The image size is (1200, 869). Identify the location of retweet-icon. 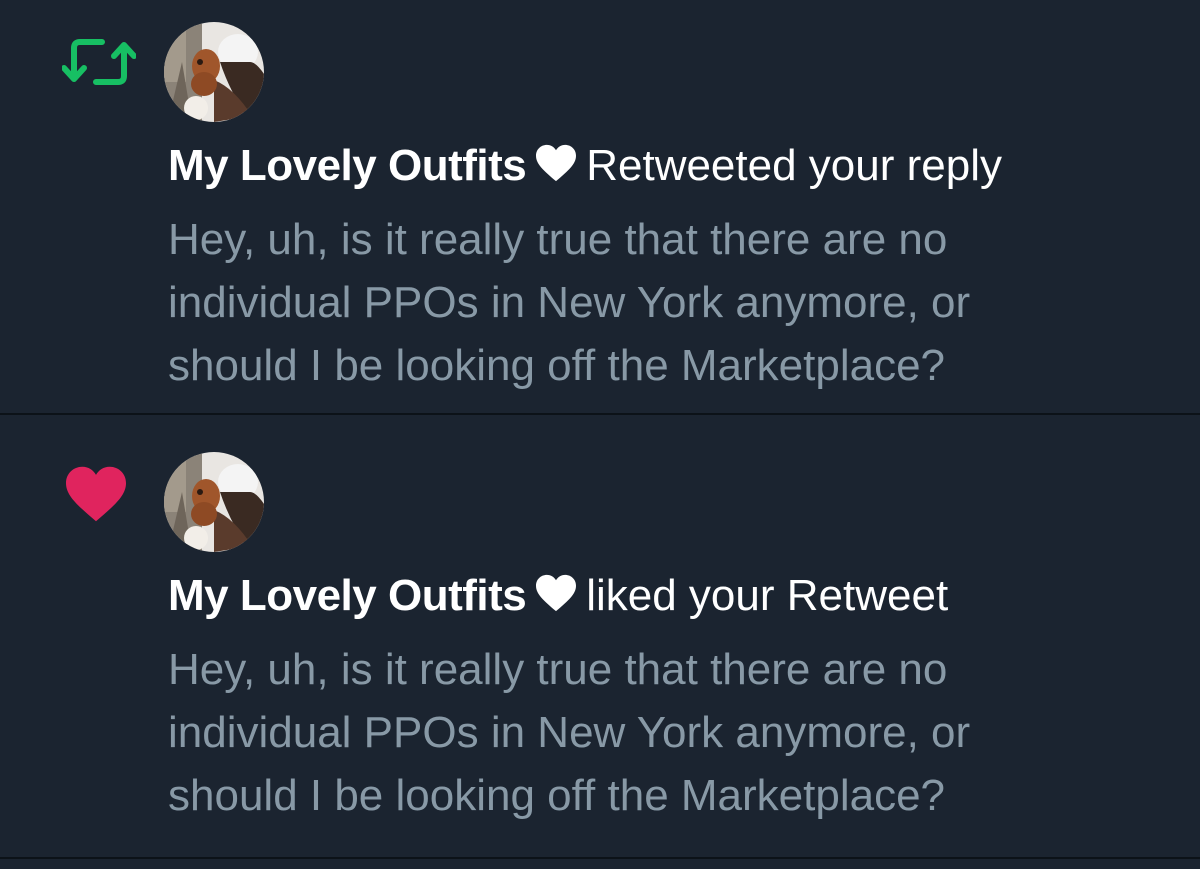
(99, 62).